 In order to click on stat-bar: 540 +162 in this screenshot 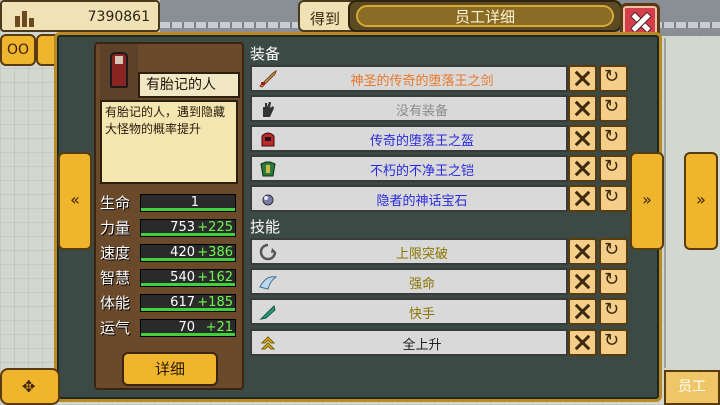, I will do `click(188, 278)`.